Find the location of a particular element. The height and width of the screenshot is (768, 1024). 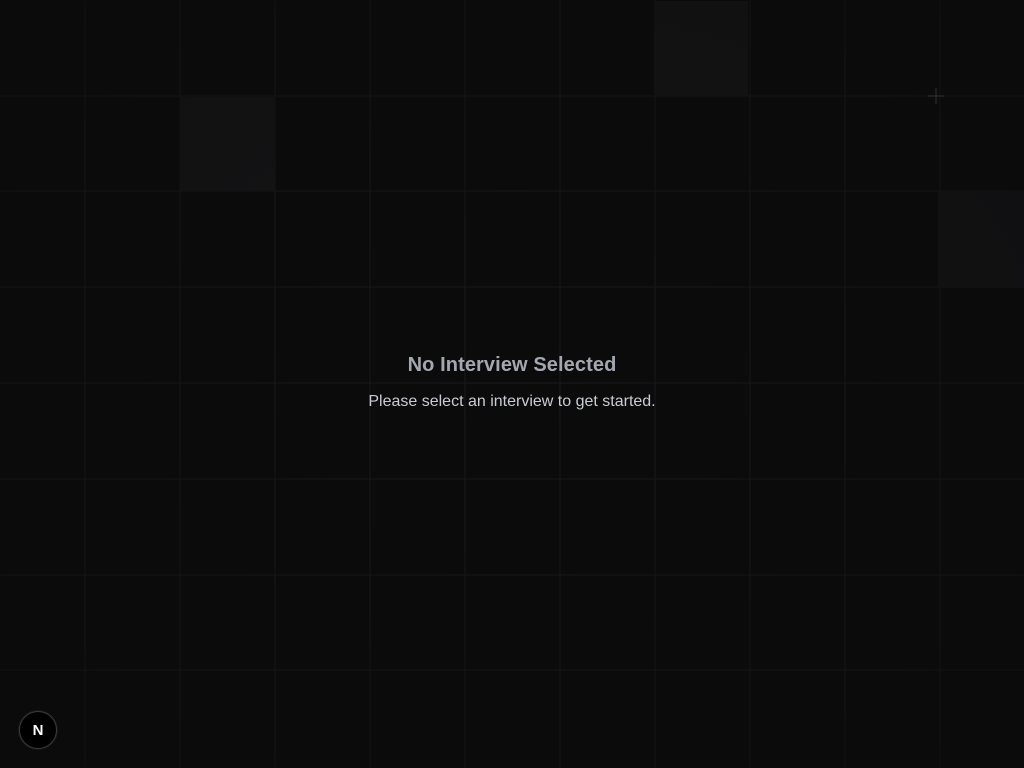

empty-state-title: No Interview Selected is located at coordinates (512, 365).